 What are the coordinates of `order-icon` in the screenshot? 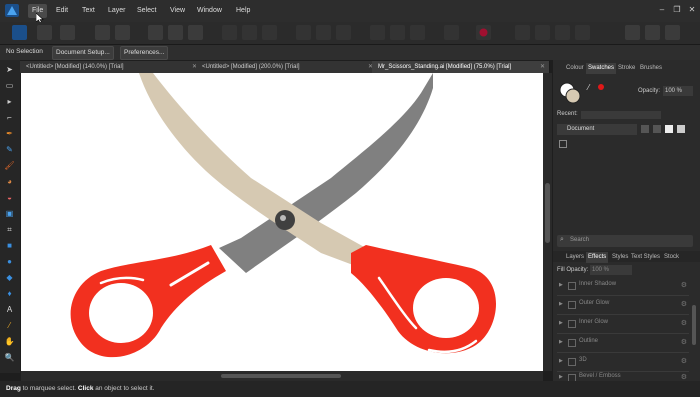 It's located at (195, 32).